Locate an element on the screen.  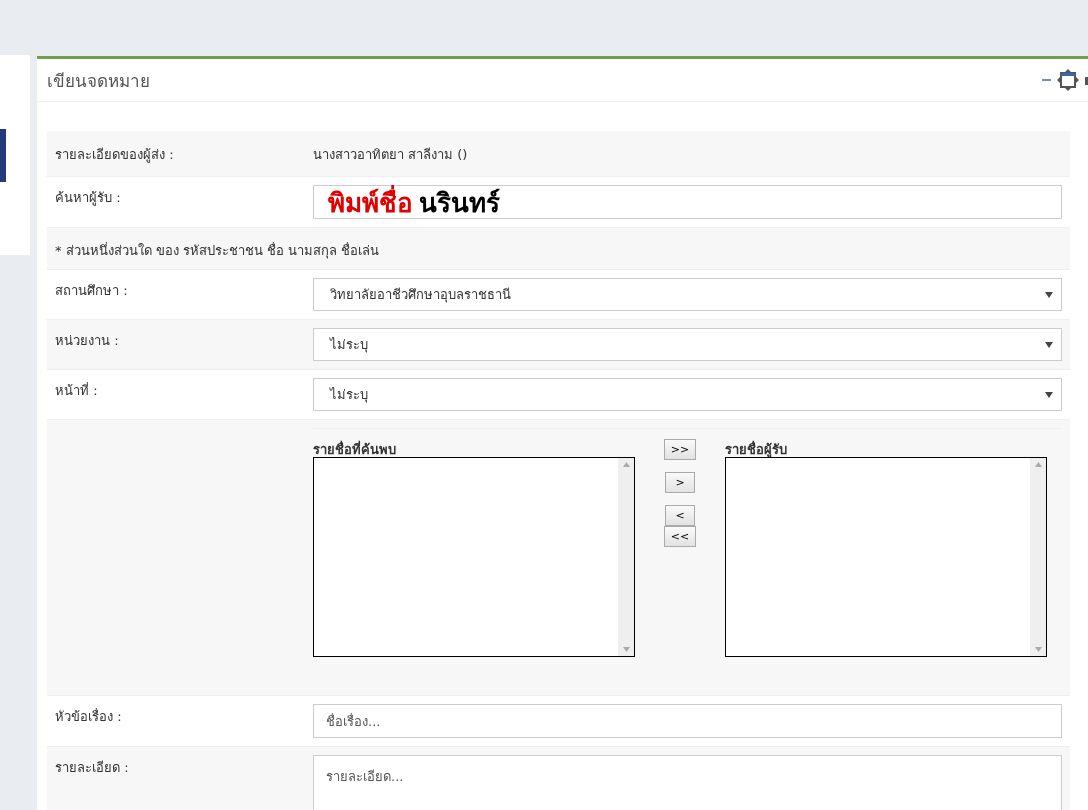
field-label: ค้นหาผู้รับ : is located at coordinates (88, 198).